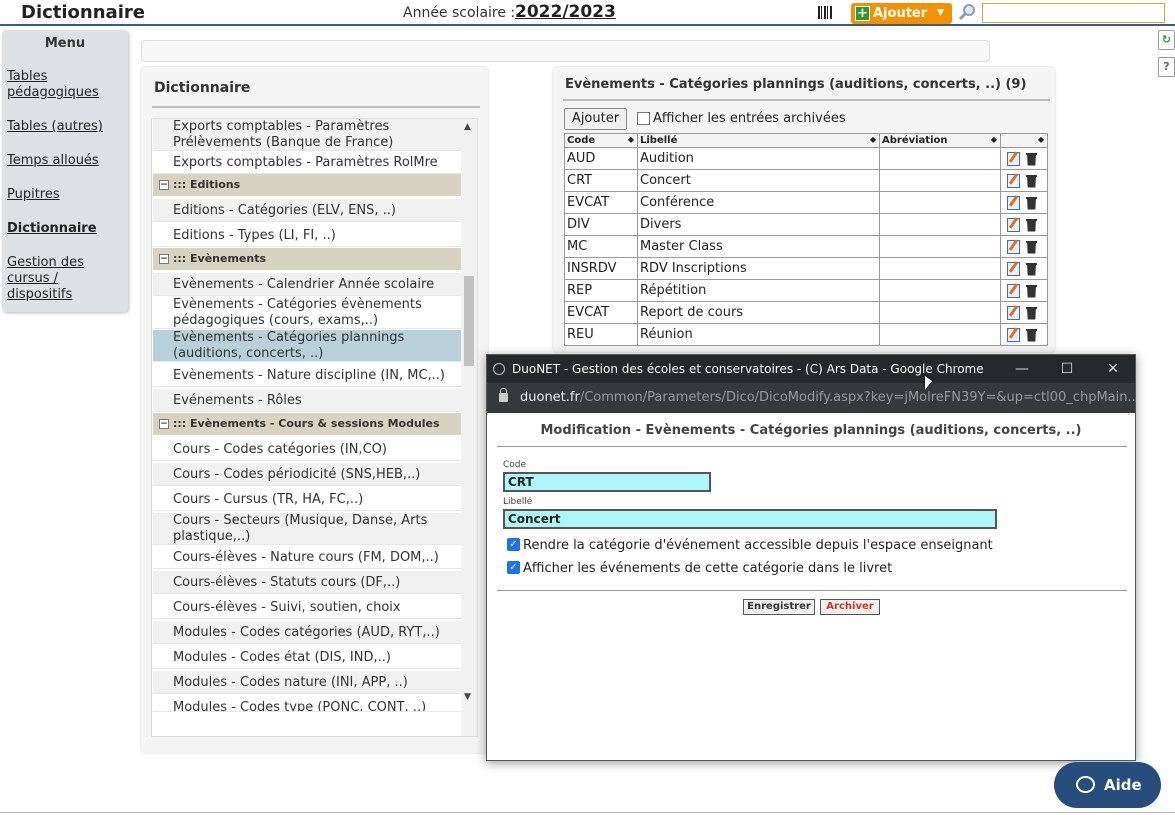 Image resolution: width=1175 pixels, height=815 pixels. What do you see at coordinates (806, 158) in the screenshot?
I see `table-row: AUD Audition` at bounding box center [806, 158].